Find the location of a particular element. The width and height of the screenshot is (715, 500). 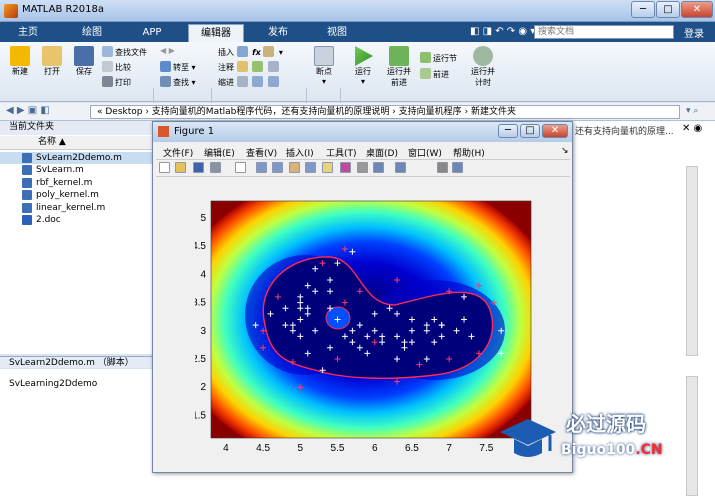

smart-indent-icon is located at coordinates (242, 81).